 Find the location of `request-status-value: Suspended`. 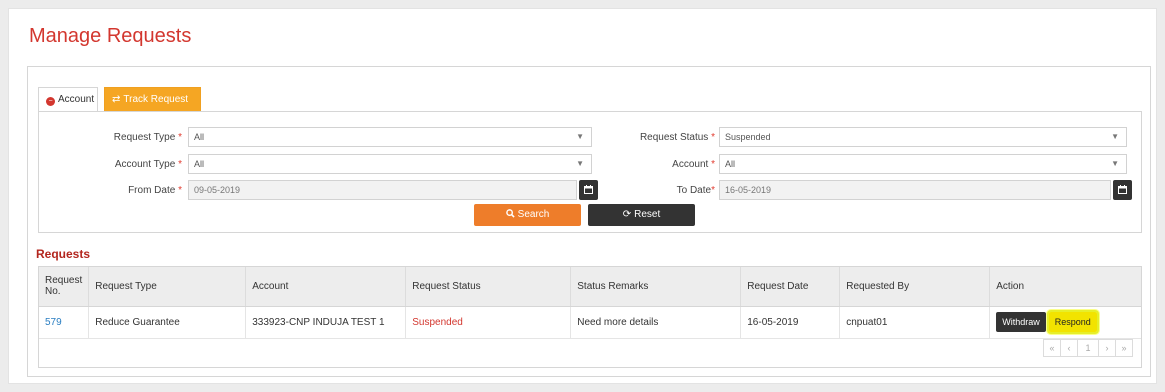

request-status-value: Suspended is located at coordinates (748, 137).